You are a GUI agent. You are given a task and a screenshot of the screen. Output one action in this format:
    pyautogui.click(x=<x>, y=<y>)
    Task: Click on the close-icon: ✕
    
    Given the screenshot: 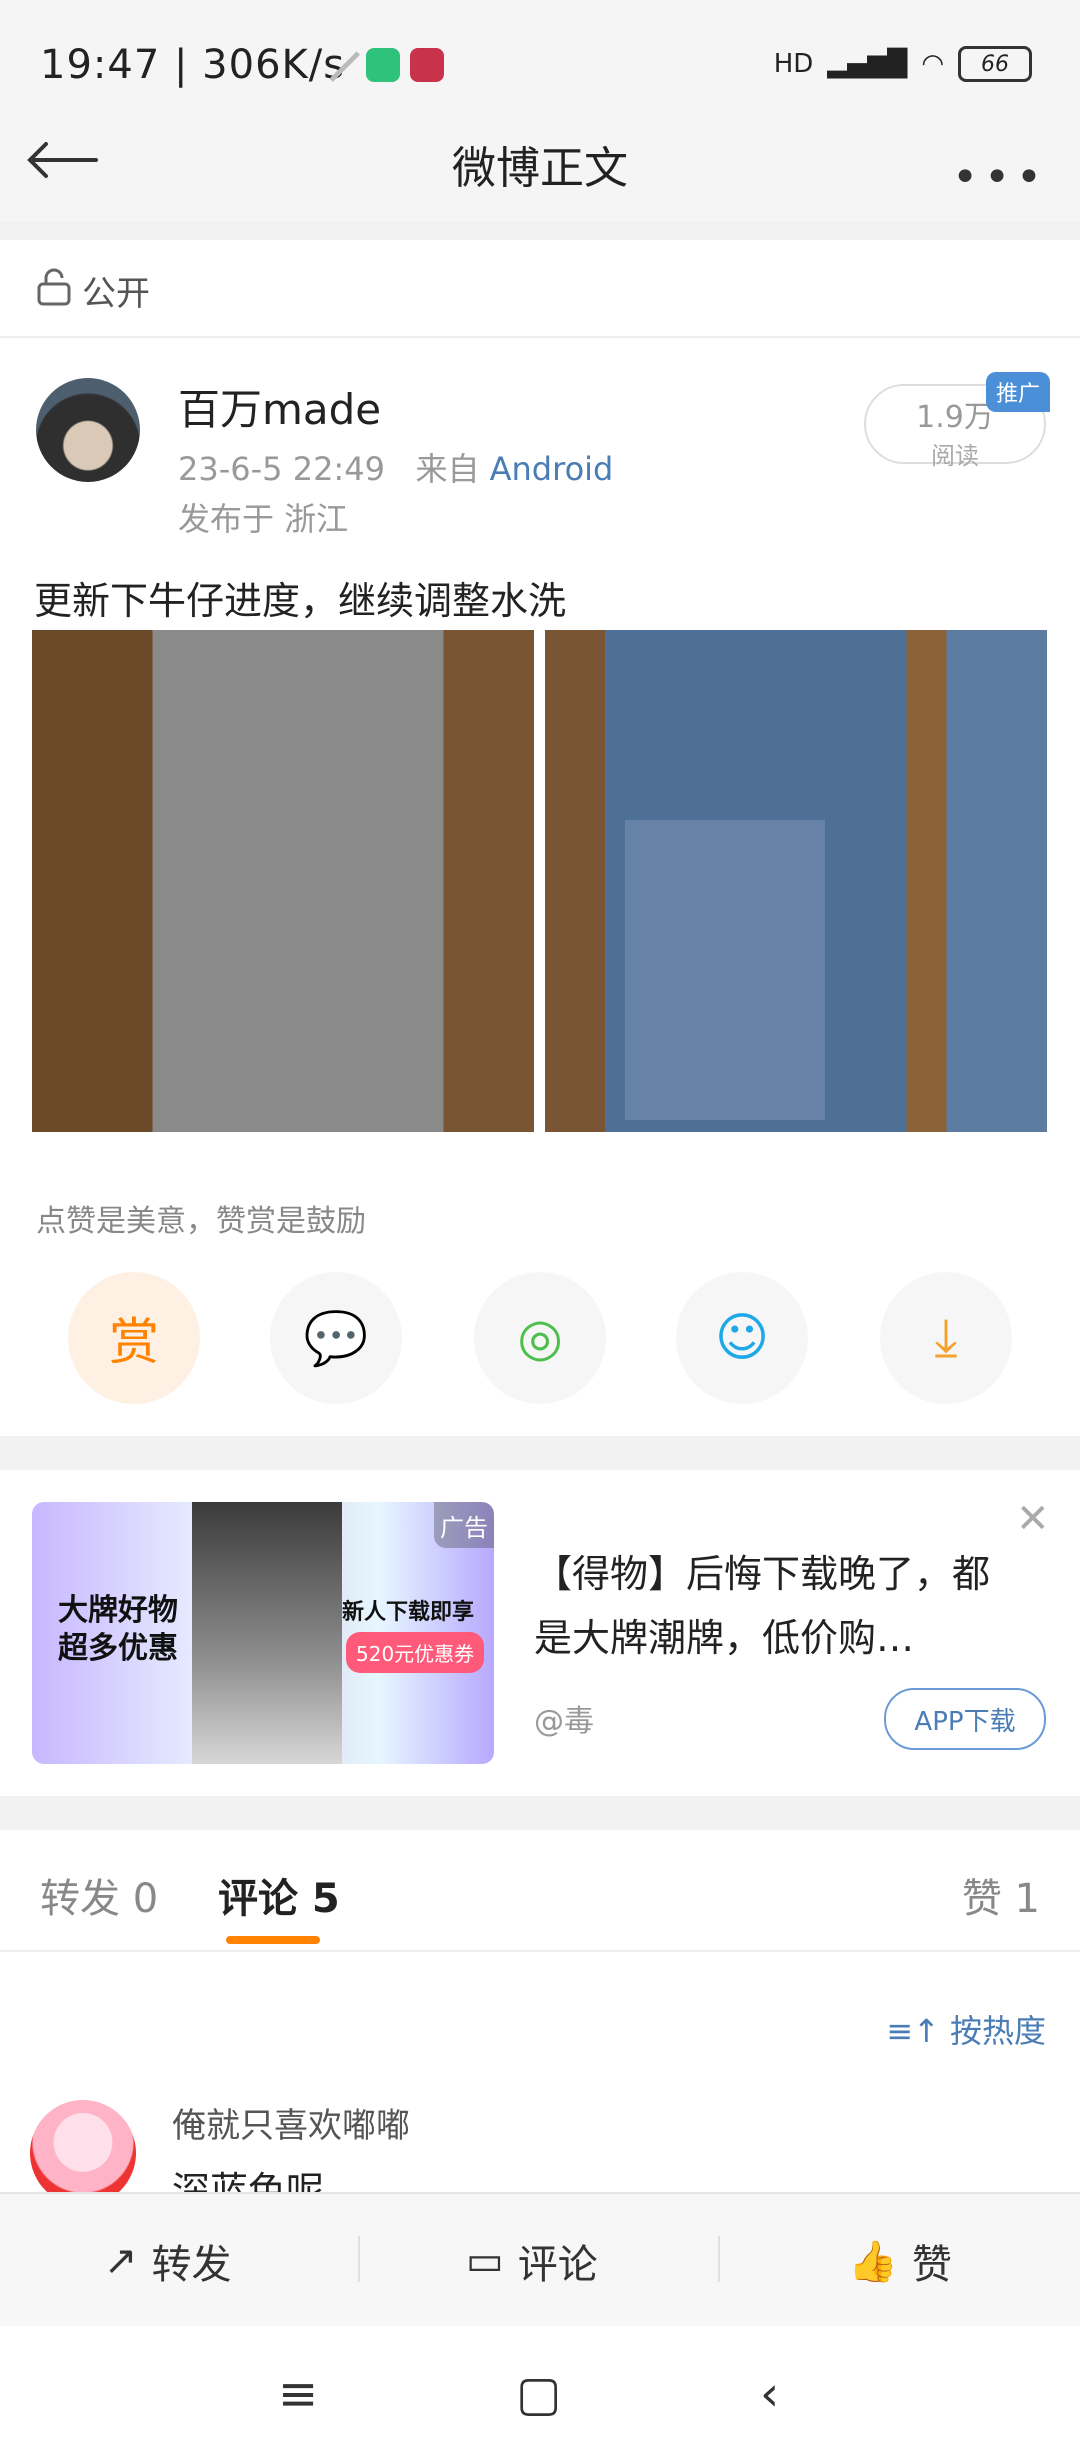 What is the action you would take?
    pyautogui.click(x=1033, y=1519)
    